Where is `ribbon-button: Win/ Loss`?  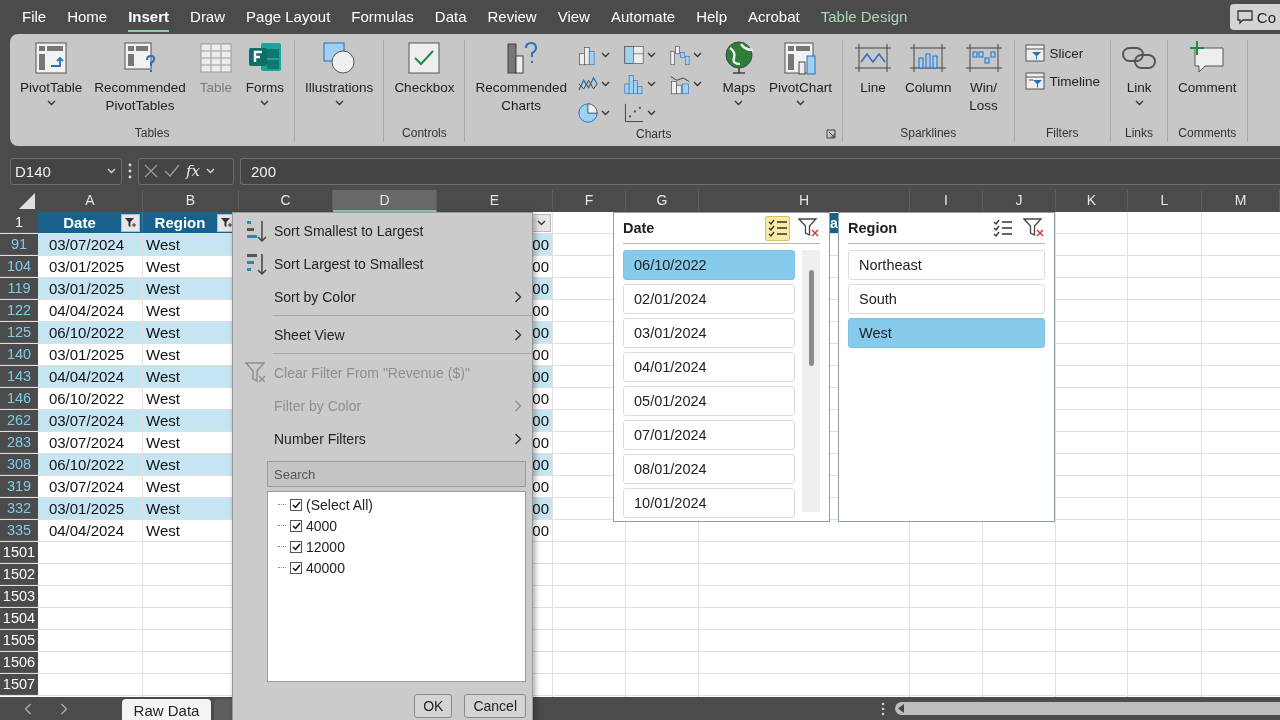 ribbon-button: Win/ Loss is located at coordinates (983, 77).